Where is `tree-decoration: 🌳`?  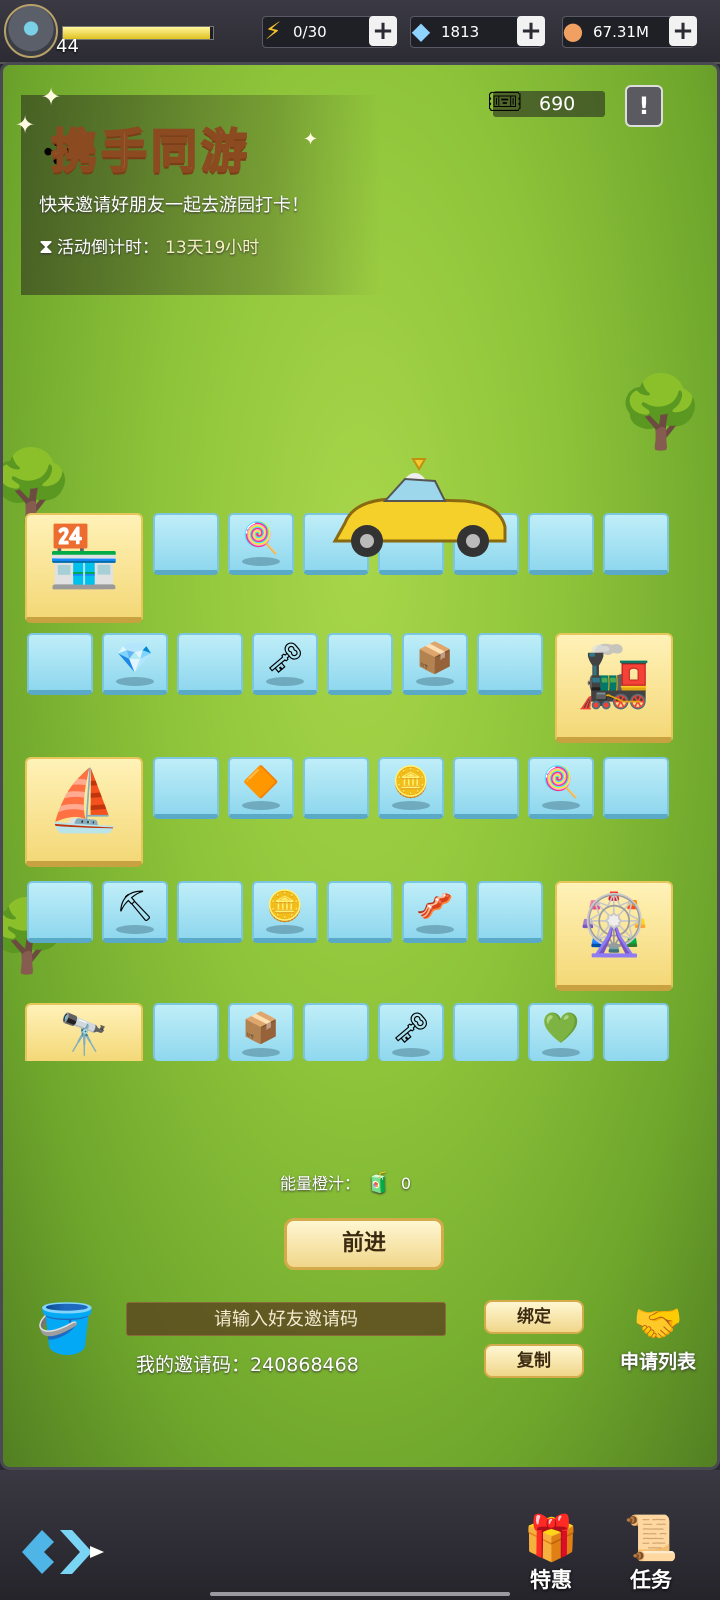
tree-decoration: 🌳 is located at coordinates (661, 412).